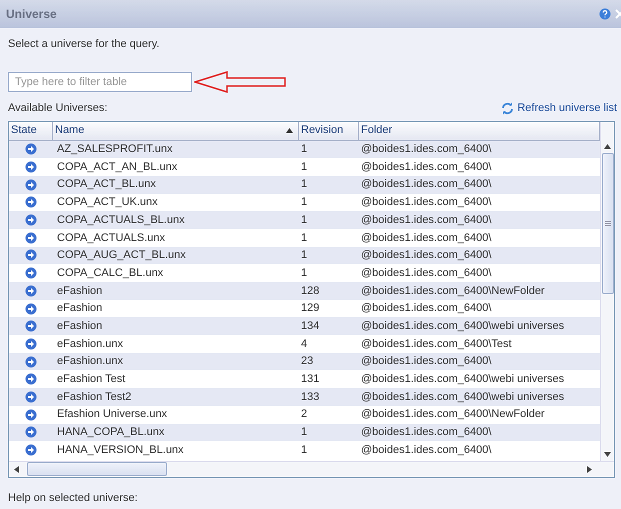 This screenshot has height=509, width=621. Describe the element at coordinates (58, 108) in the screenshot. I see `available-universes-label: Available Universes:` at that location.